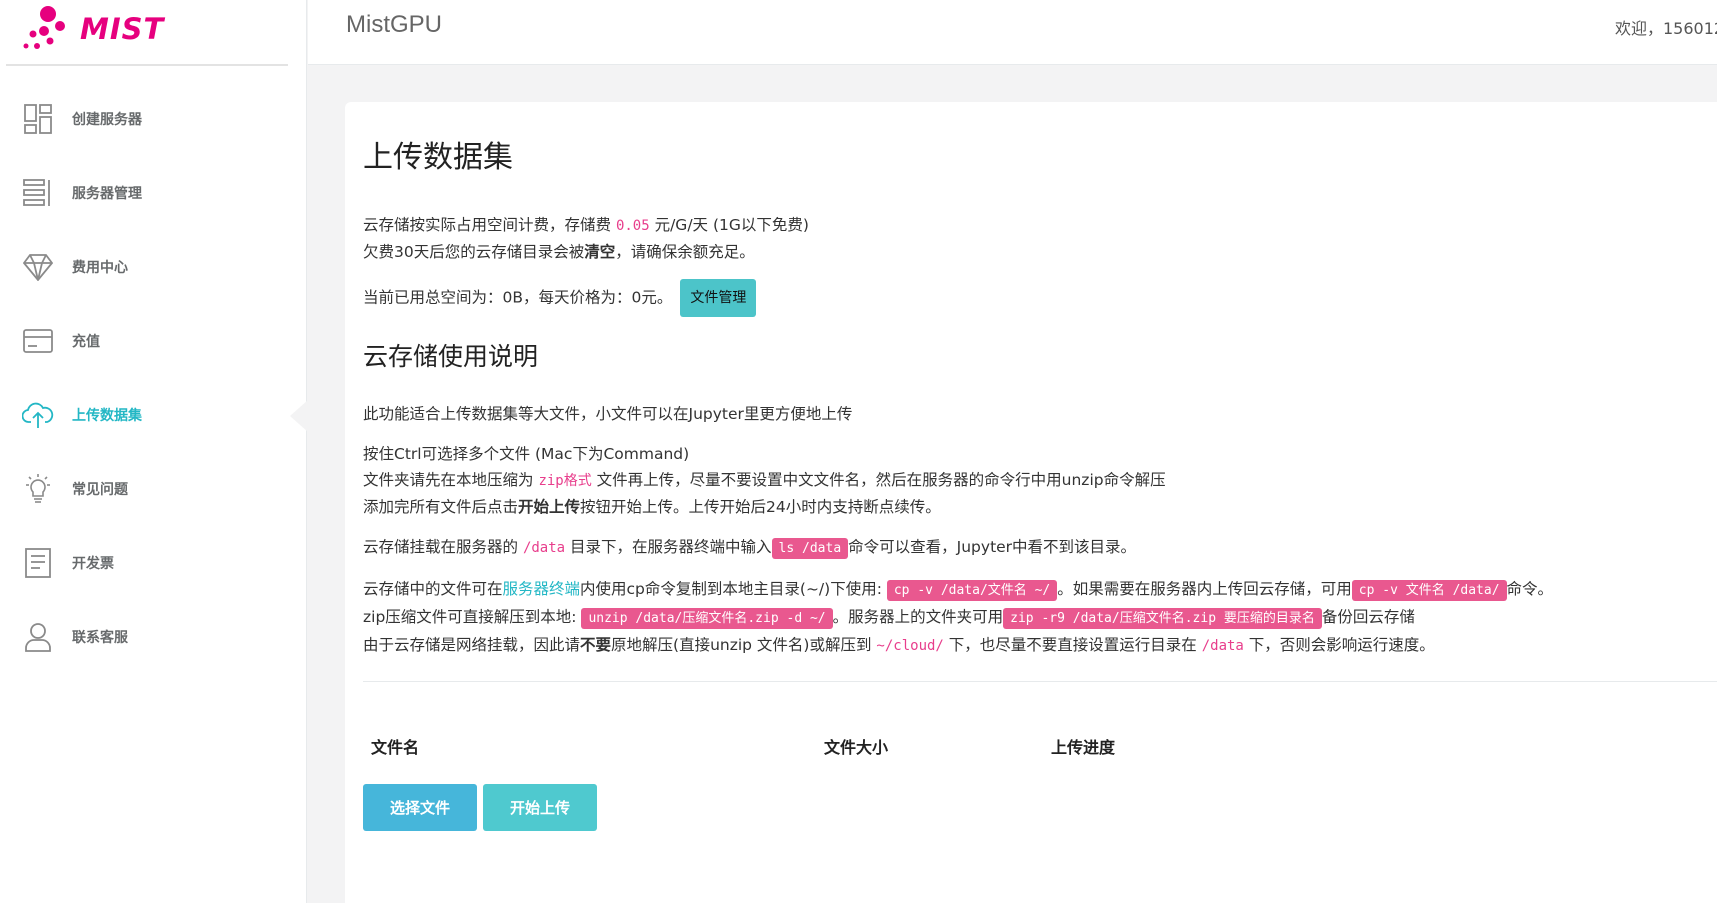  What do you see at coordinates (549, 507) in the screenshot?
I see `note-bold: 开始上传` at bounding box center [549, 507].